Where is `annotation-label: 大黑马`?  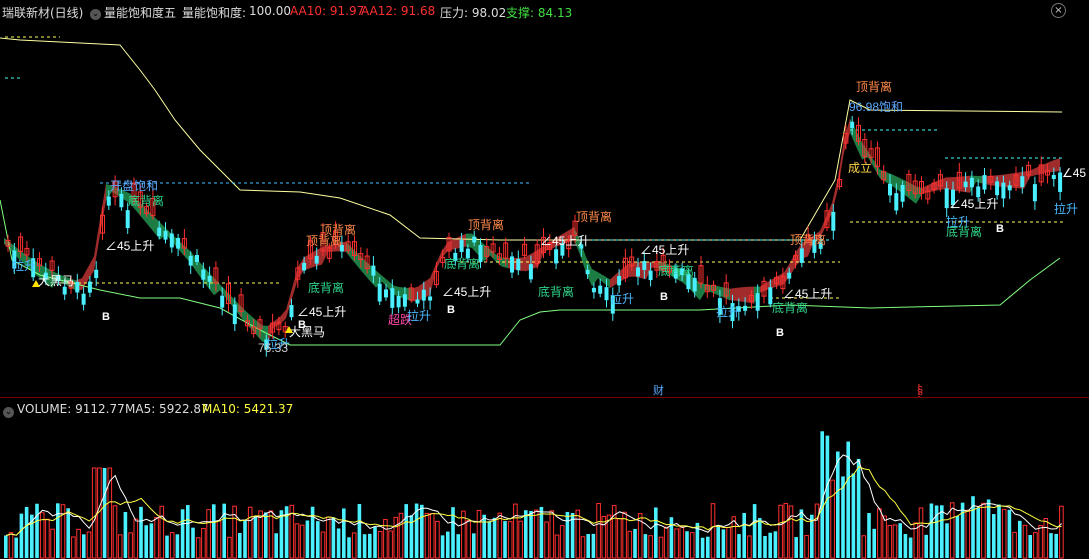
annotation-label: 大黑马 is located at coordinates (307, 332).